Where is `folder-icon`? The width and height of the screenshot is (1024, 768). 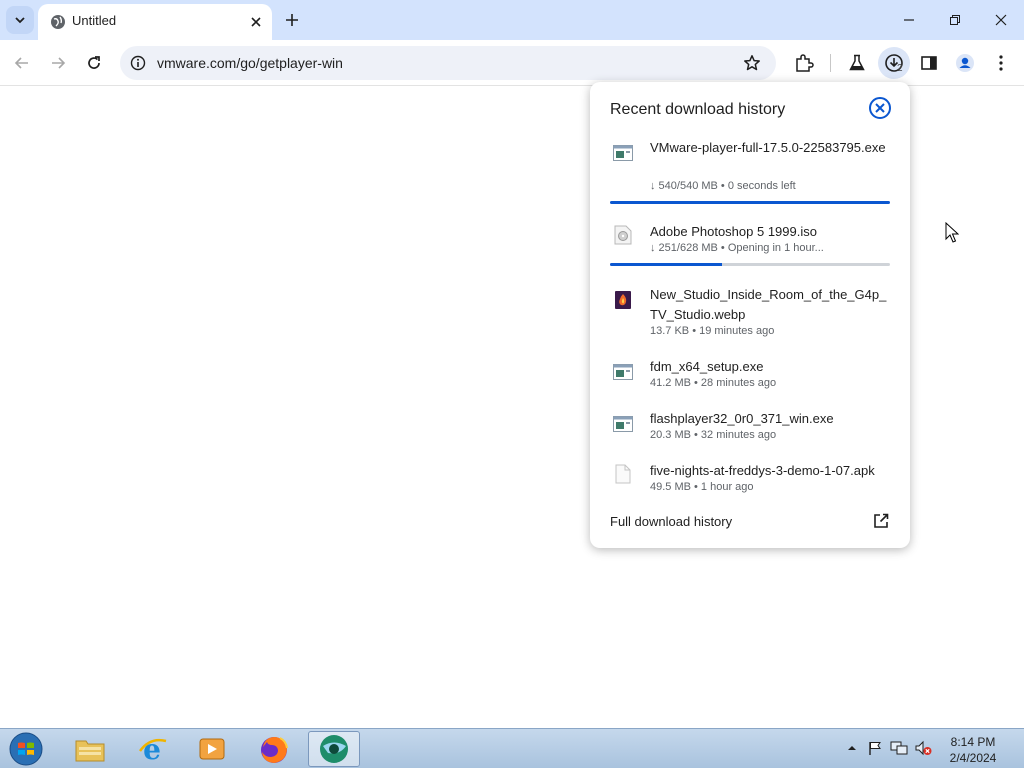
folder-icon is located at coordinates (90, 751).